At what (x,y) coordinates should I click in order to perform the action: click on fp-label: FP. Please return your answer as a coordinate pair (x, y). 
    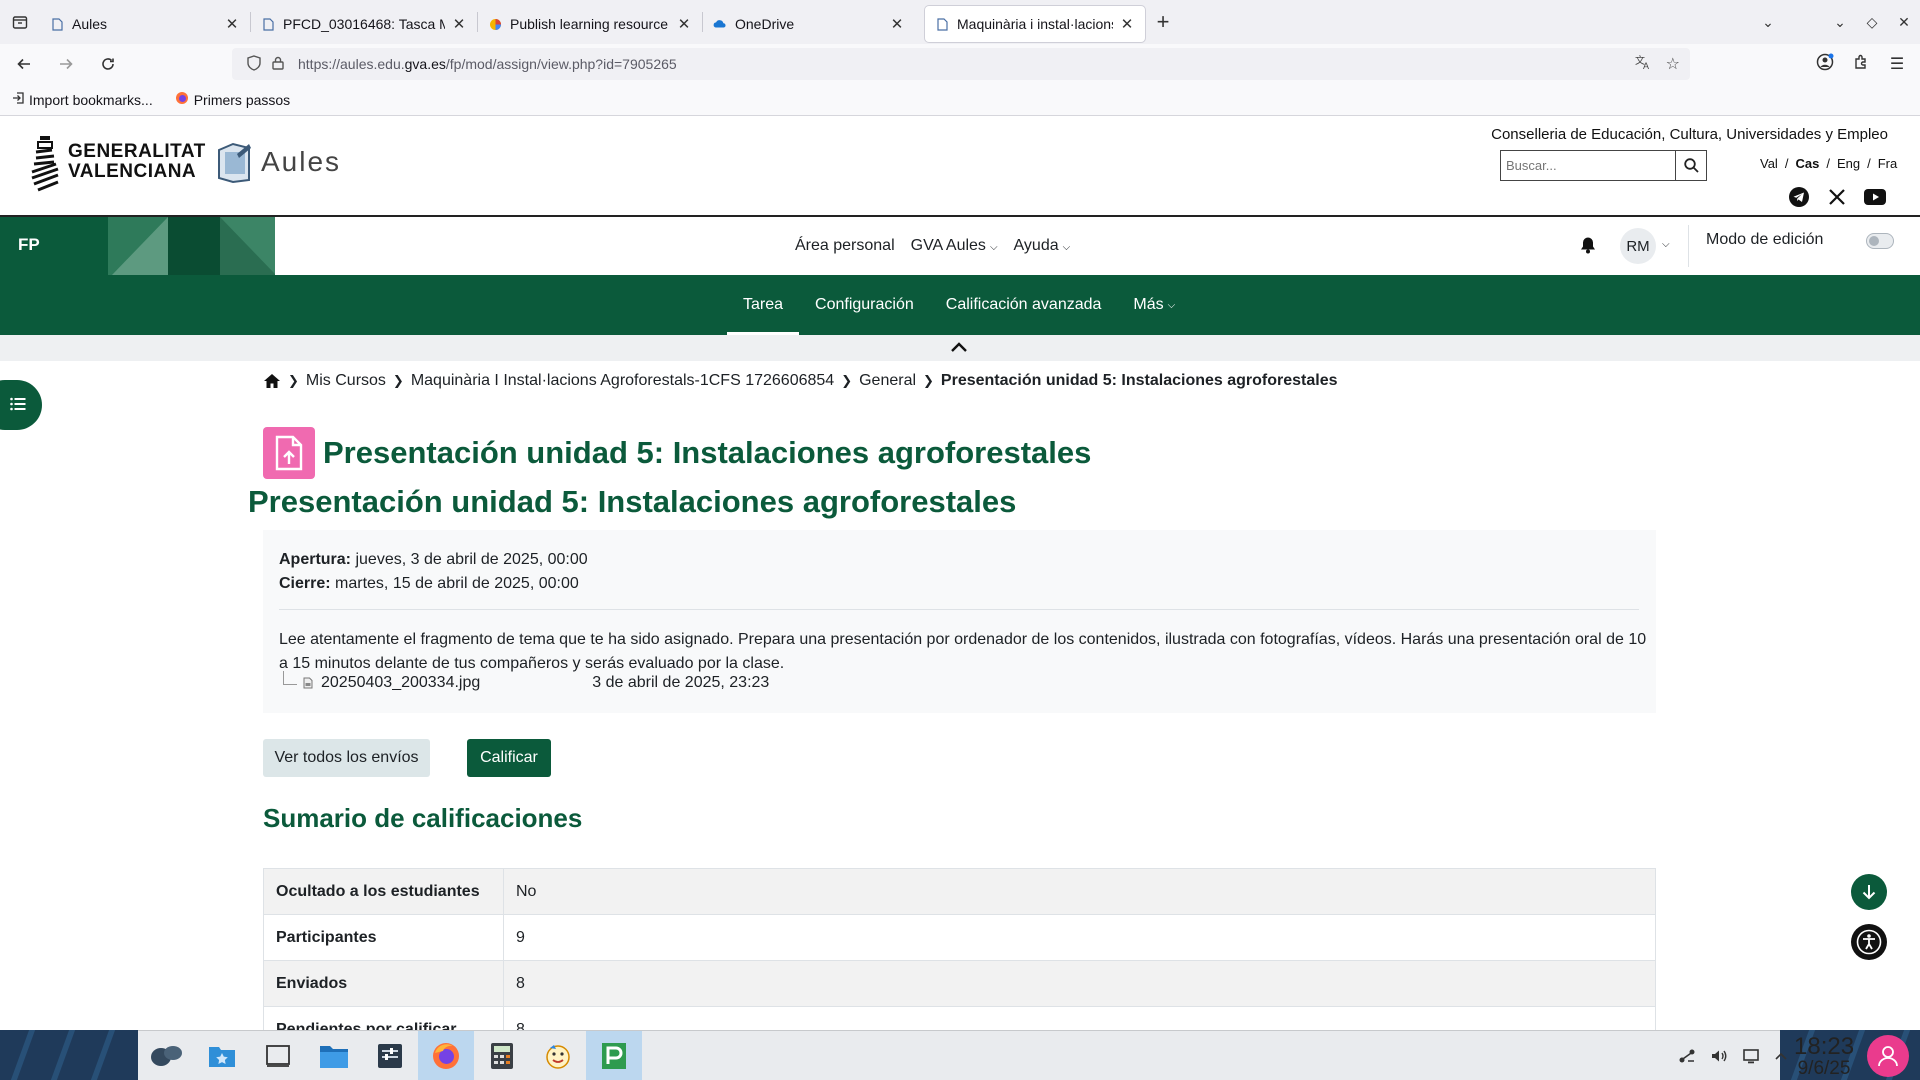
    Looking at the image, I should click on (29, 244).